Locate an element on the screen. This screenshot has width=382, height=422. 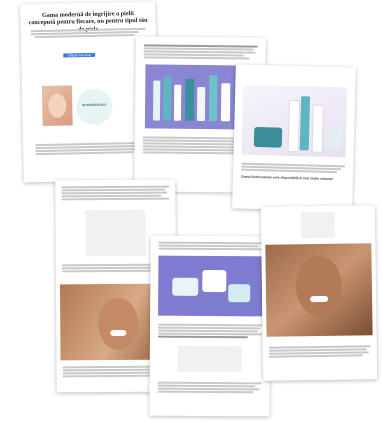
page-jars is located at coordinates (210, 326).